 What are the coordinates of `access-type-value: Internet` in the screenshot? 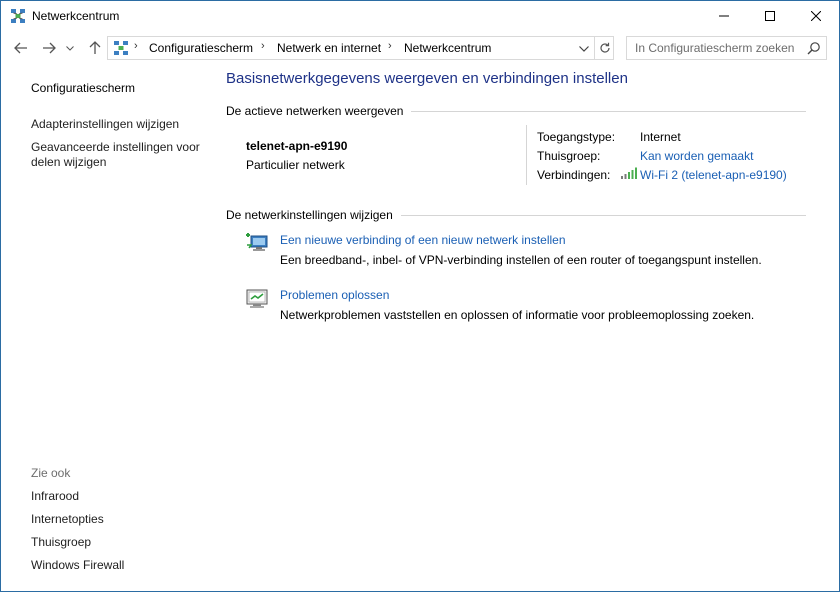 It's located at (660, 137).